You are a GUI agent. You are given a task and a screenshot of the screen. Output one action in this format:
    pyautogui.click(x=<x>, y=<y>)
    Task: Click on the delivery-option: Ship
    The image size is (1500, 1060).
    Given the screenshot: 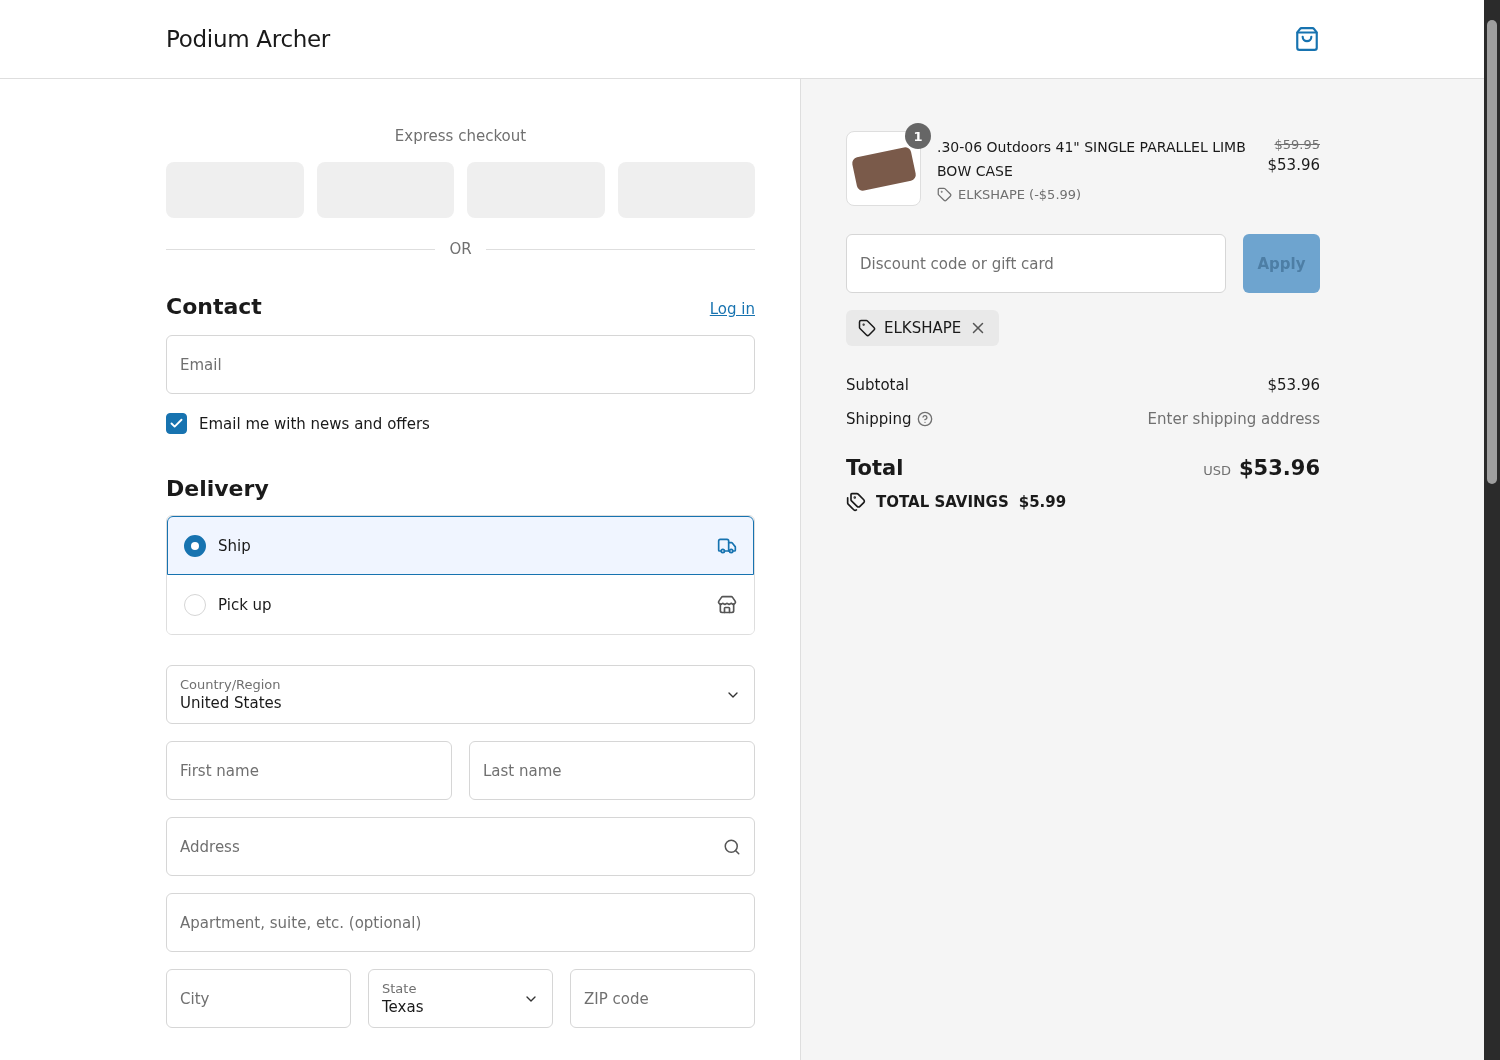 What is the action you would take?
    pyautogui.click(x=460, y=545)
    